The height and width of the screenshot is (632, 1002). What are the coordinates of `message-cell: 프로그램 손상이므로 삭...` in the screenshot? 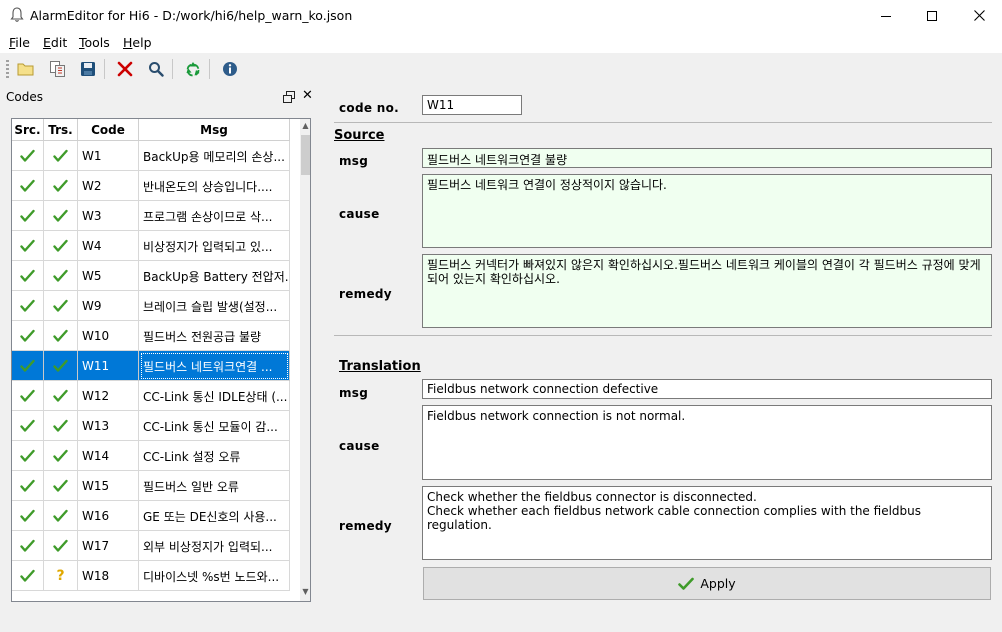 It's located at (214, 216).